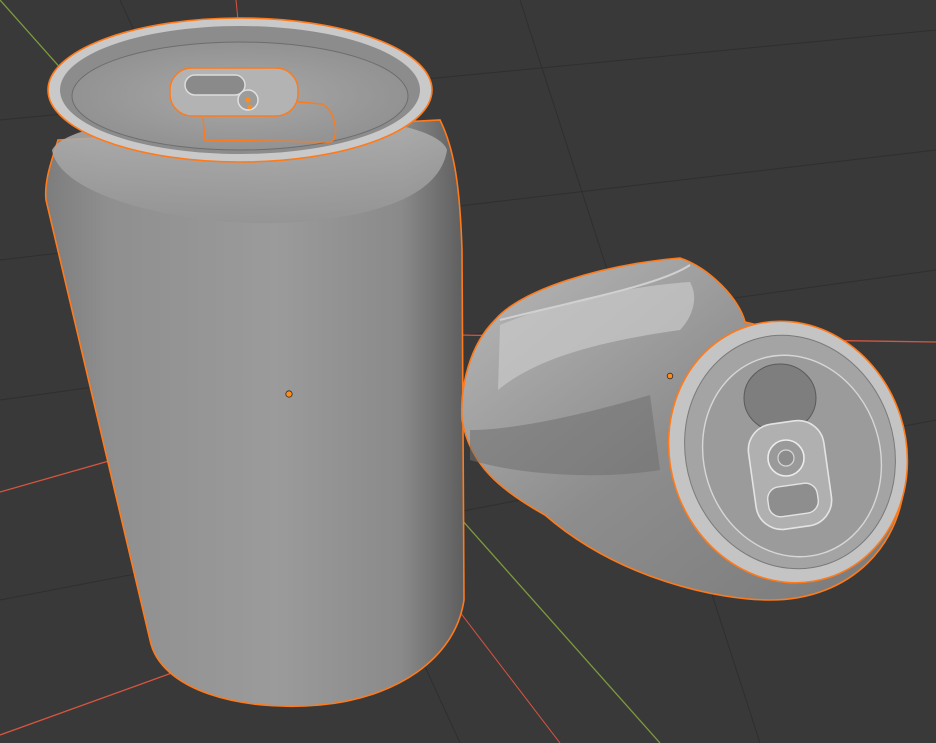  Describe the element at coordinates (250, 107) in the screenshot. I see `lid-origin-dot` at that location.